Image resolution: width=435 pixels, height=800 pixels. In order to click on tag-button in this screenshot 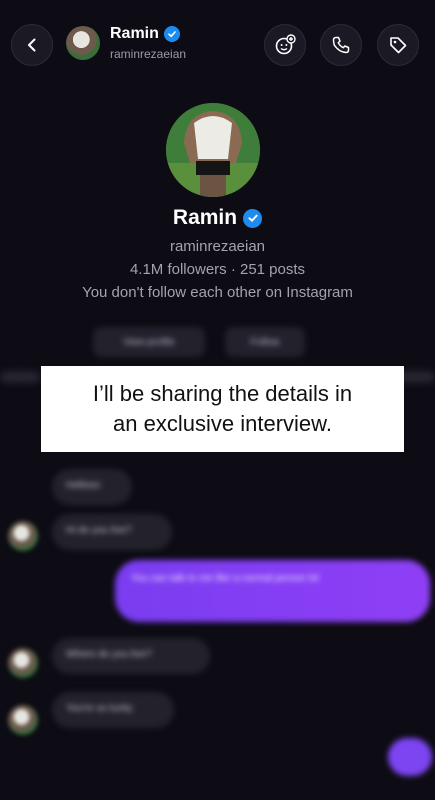, I will do `click(398, 45)`.